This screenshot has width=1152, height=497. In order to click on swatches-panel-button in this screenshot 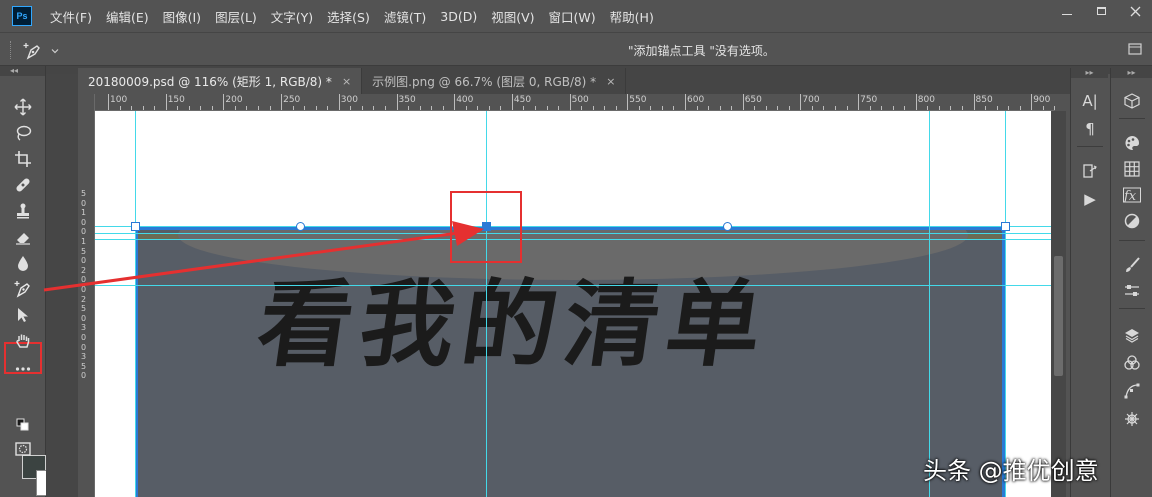, I will do `click(1132, 169)`.